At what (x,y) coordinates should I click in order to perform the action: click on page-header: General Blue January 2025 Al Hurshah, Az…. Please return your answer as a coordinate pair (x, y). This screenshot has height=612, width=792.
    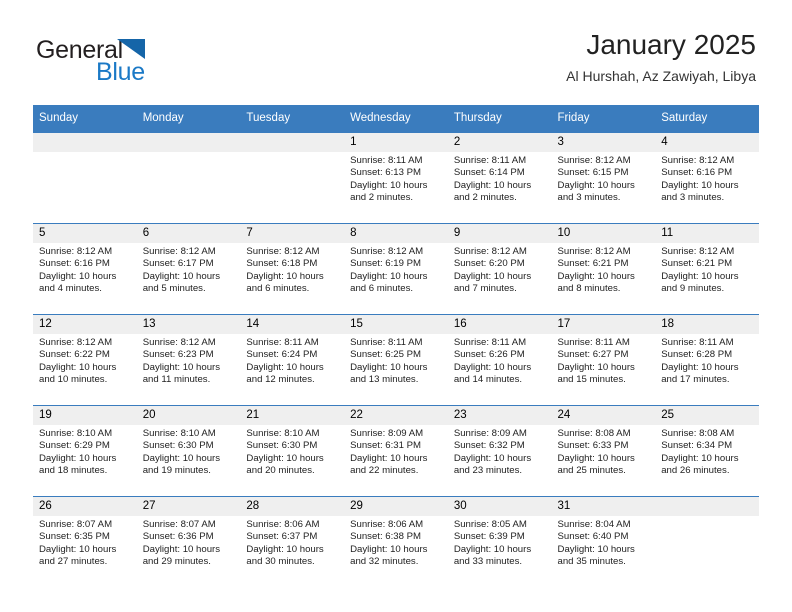
    Looking at the image, I should click on (396, 62).